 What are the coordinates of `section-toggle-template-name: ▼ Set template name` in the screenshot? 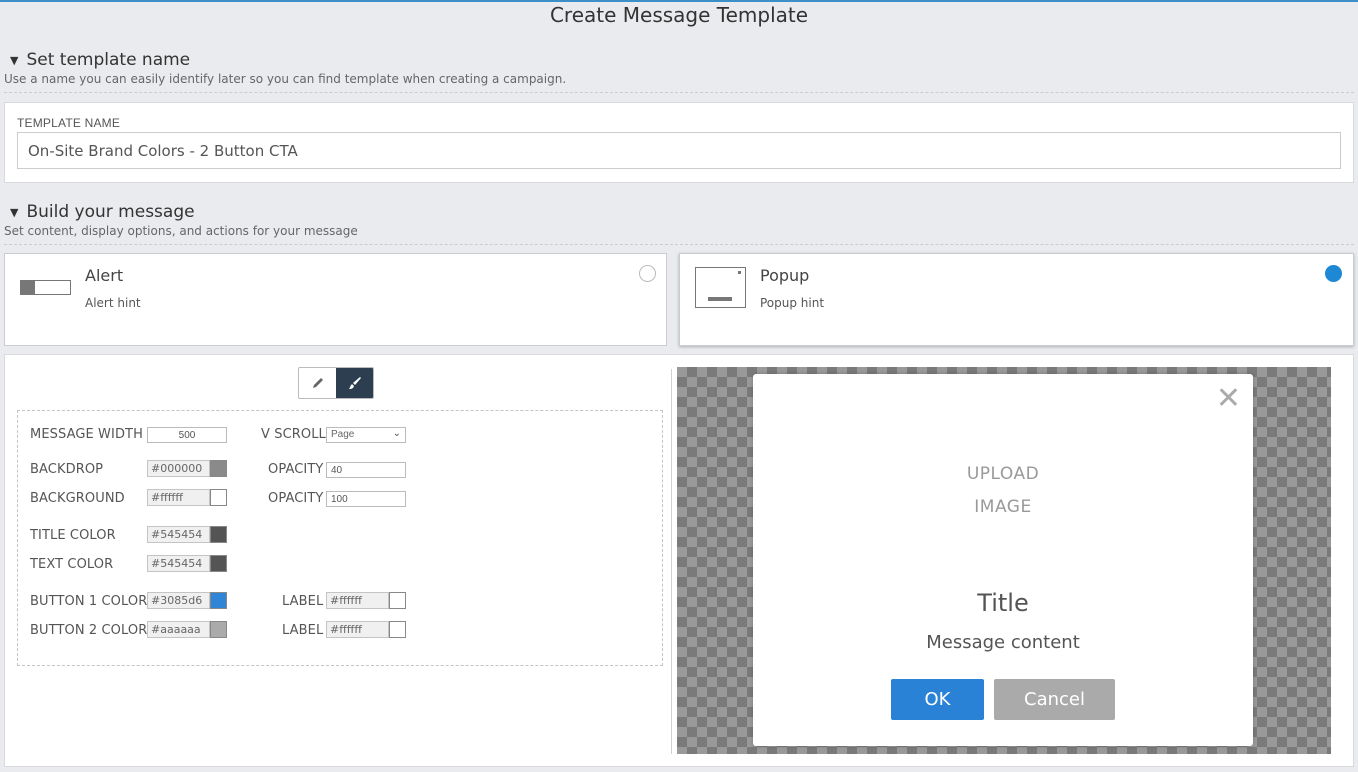 It's located at (100, 60).